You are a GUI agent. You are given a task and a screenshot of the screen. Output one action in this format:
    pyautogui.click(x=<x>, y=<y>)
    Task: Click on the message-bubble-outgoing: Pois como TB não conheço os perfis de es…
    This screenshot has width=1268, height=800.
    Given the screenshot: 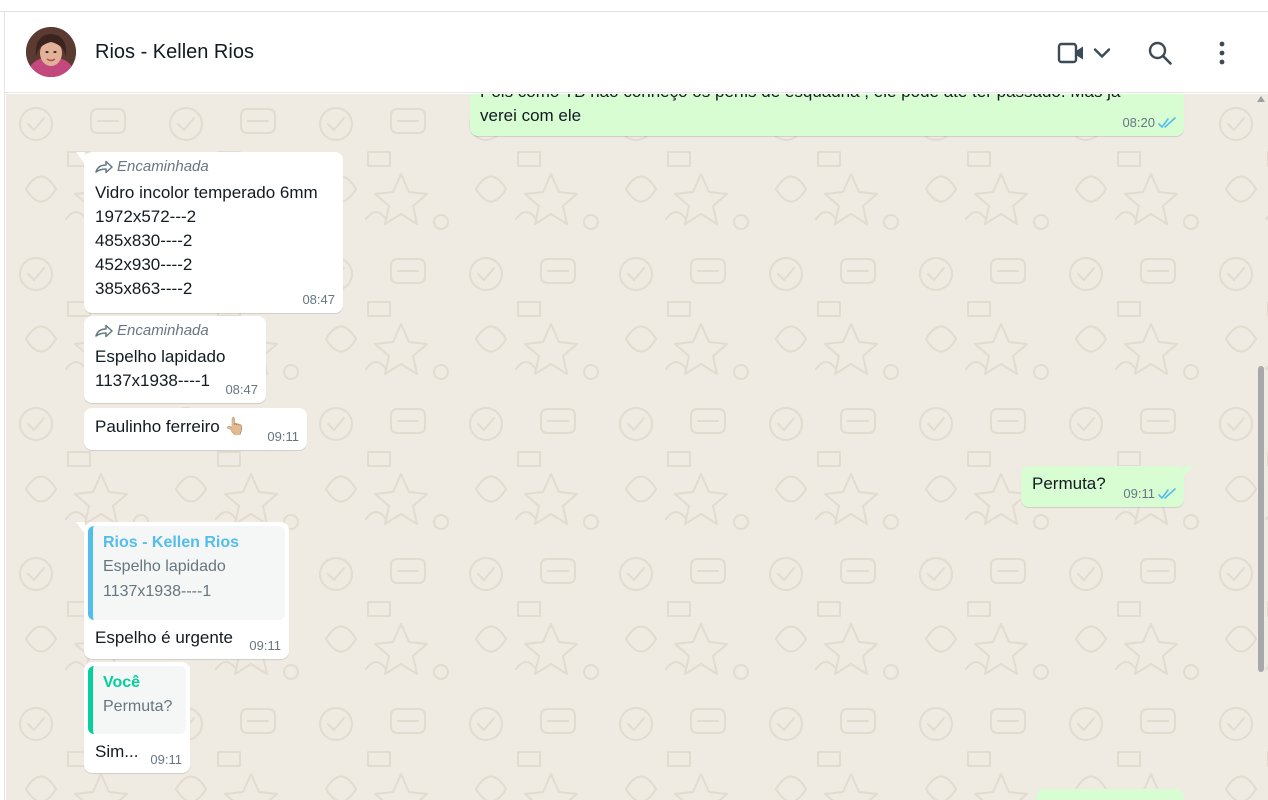 What is the action you would take?
    pyautogui.click(x=827, y=115)
    